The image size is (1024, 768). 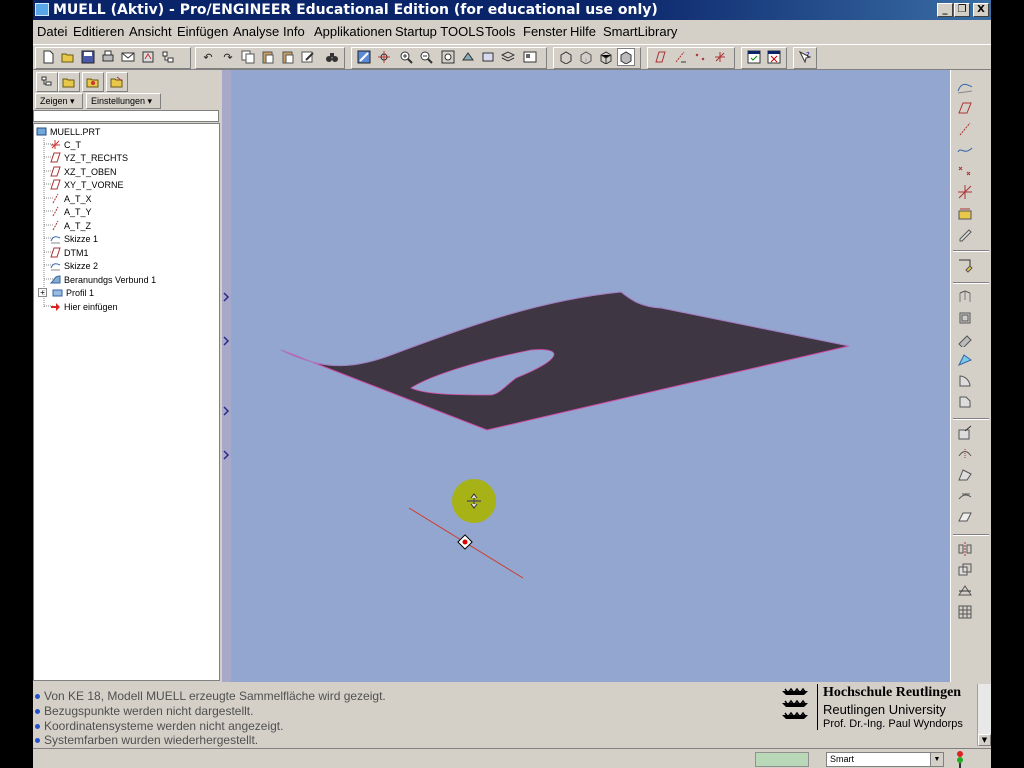 What do you see at coordinates (89, 157) in the screenshot?
I see `tree-item-yz-t-rechts: YZ_T_RECHTS` at bounding box center [89, 157].